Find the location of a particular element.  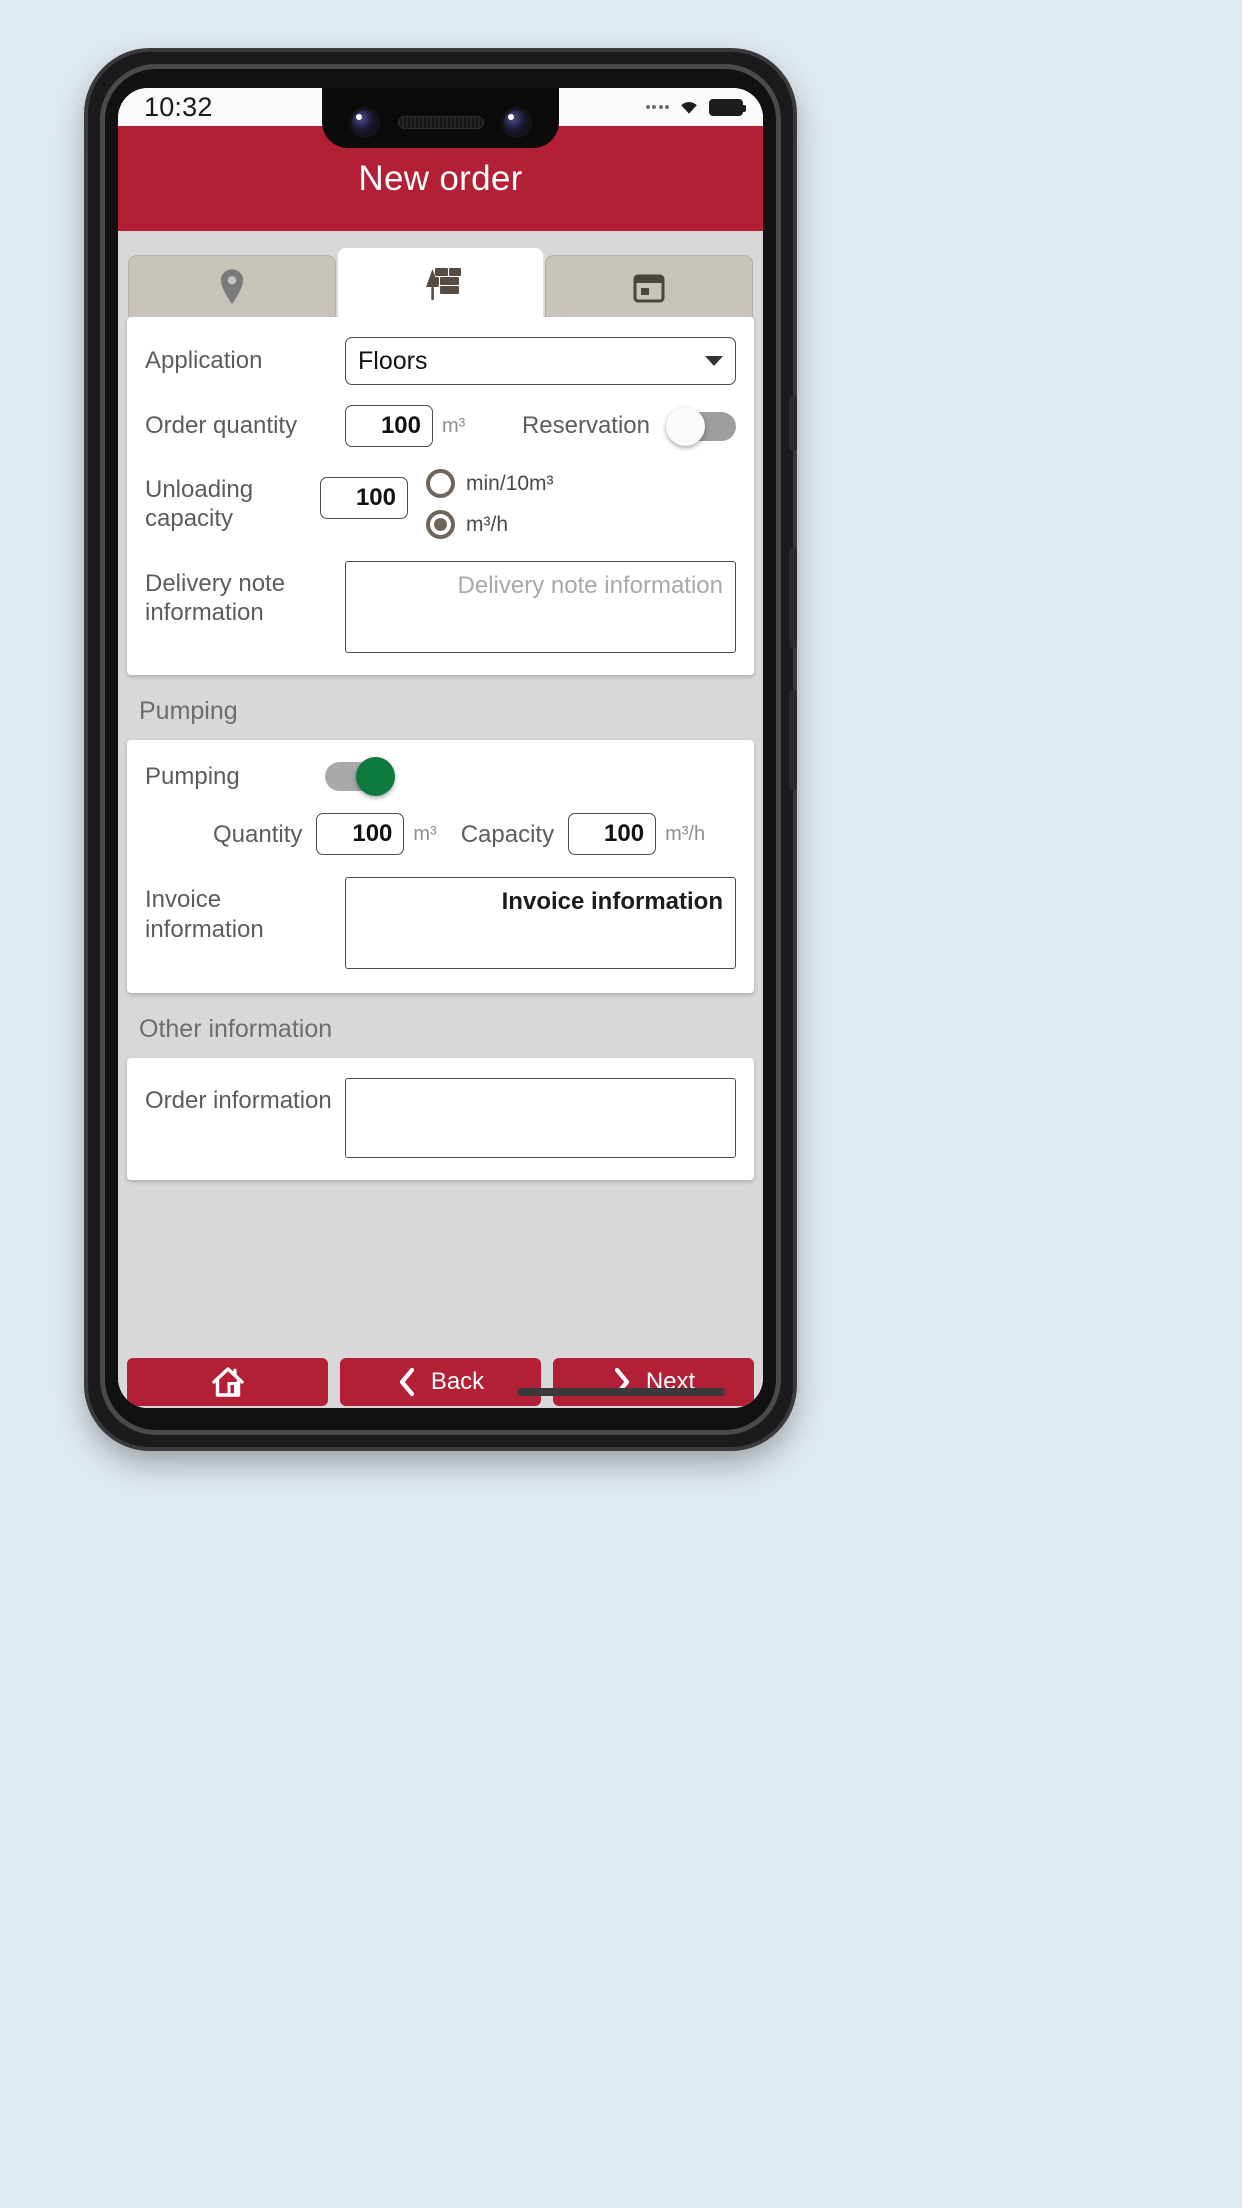

invoice-information-label: Invoice information is located at coordinates (204, 914).